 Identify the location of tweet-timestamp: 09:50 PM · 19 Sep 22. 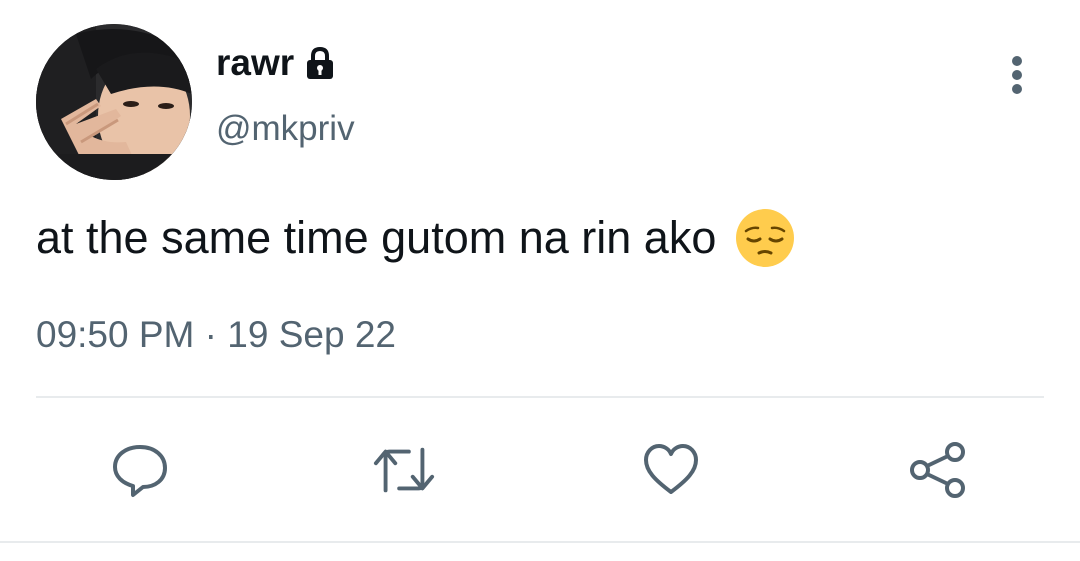
(216, 335).